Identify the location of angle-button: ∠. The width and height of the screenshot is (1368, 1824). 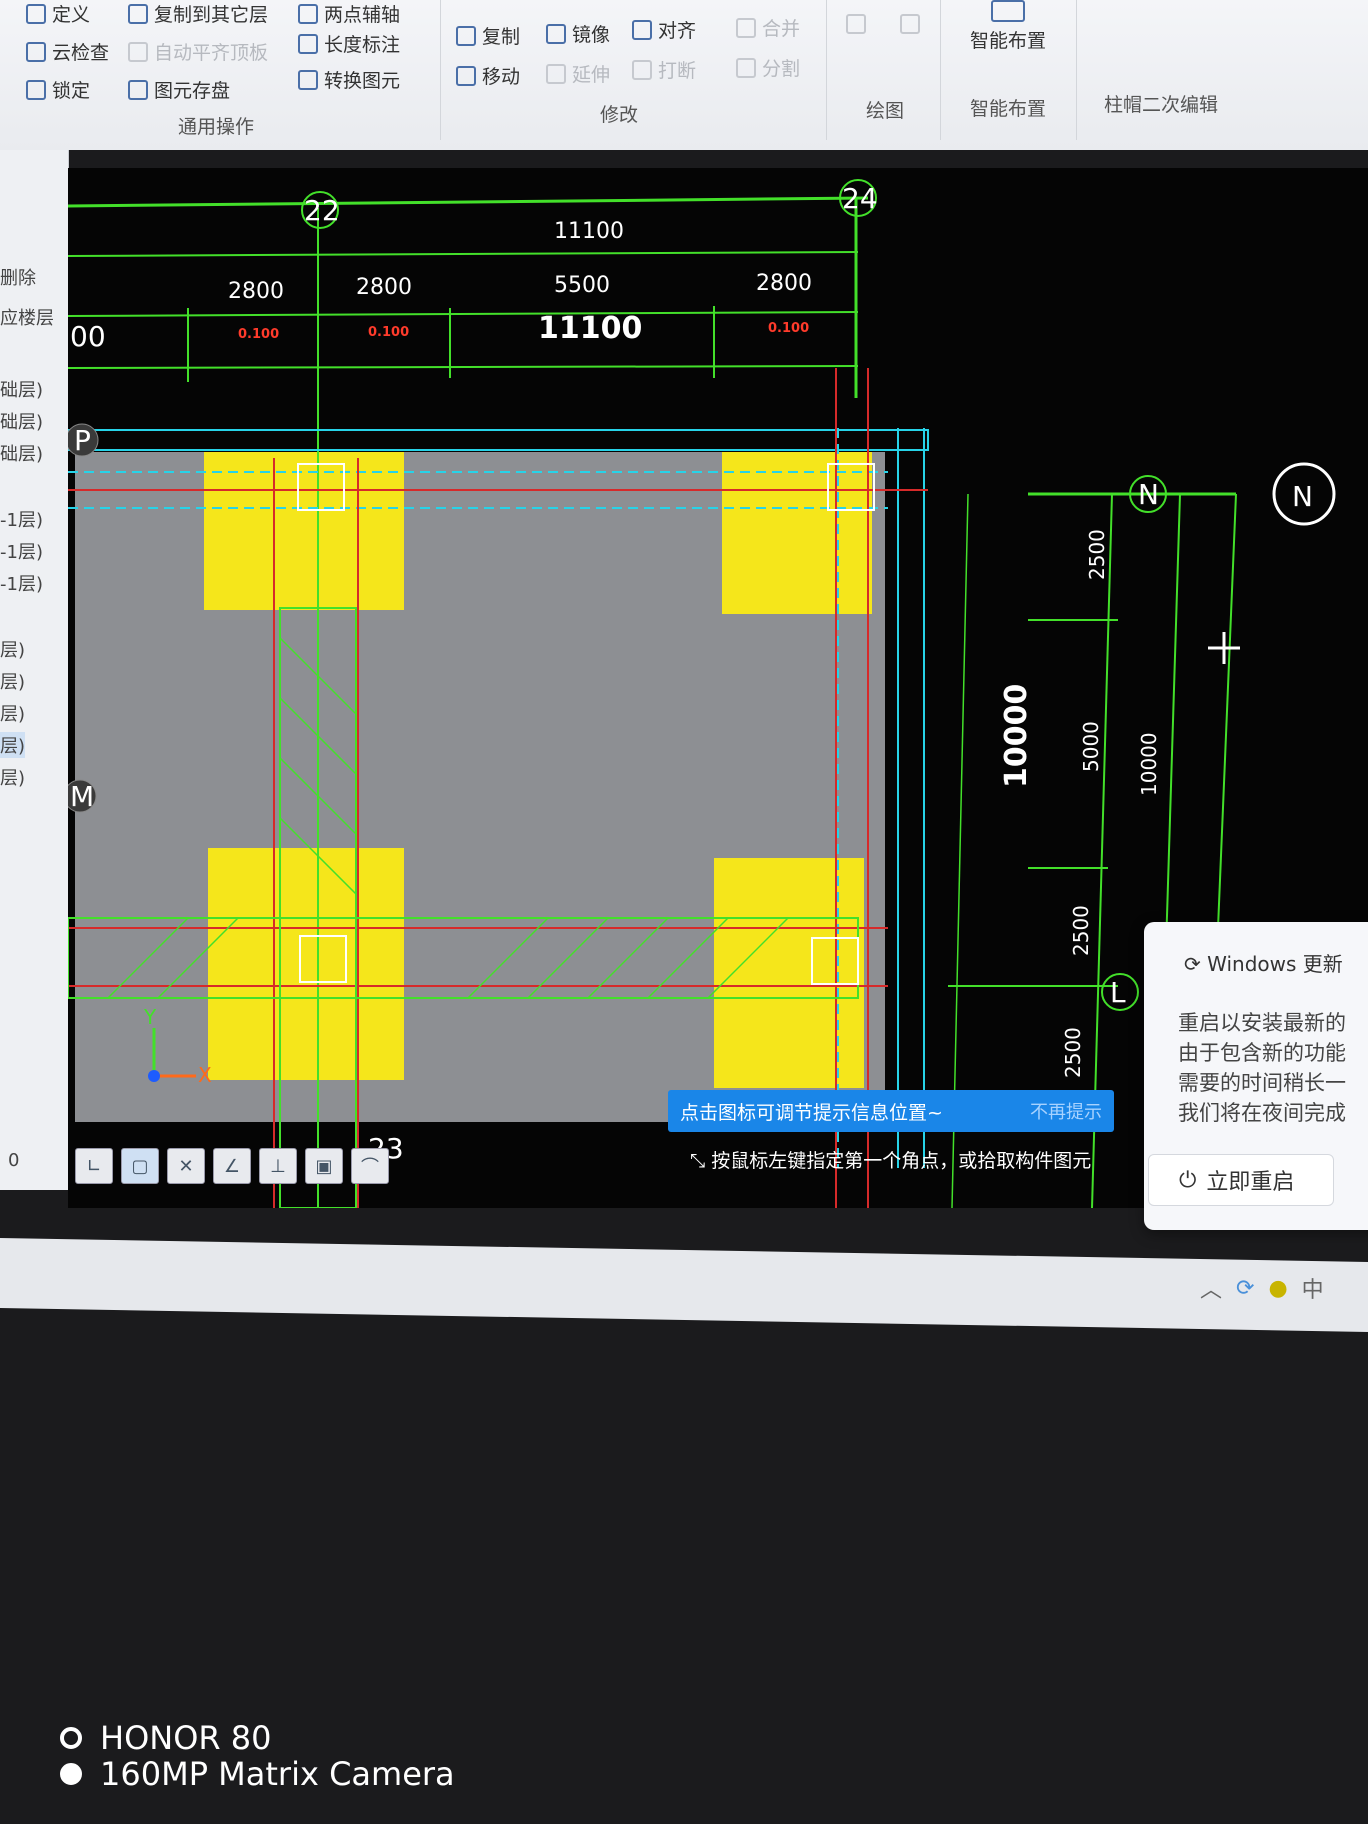
(232, 1166).